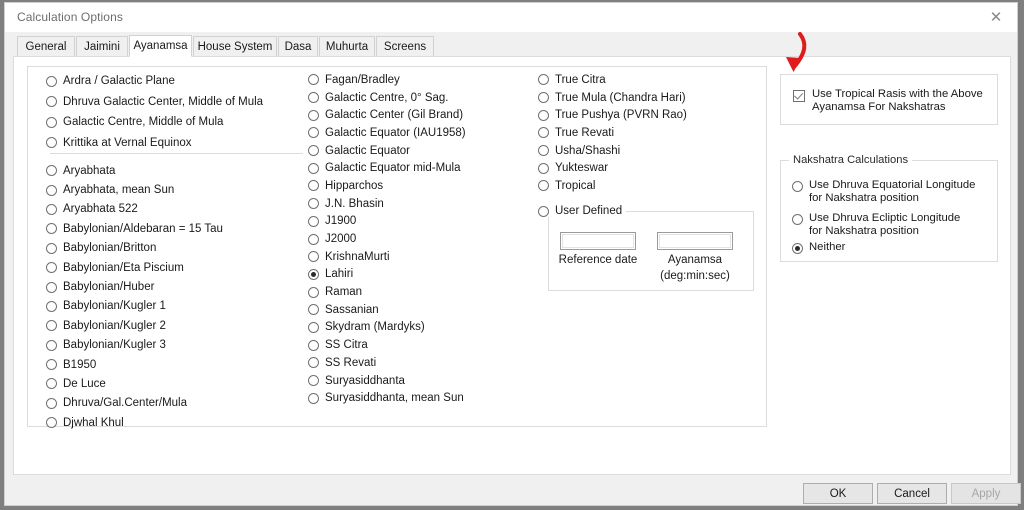 The width and height of the screenshot is (1024, 510). What do you see at coordinates (102, 46) in the screenshot?
I see `tab-jaimini: Jaimini` at bounding box center [102, 46].